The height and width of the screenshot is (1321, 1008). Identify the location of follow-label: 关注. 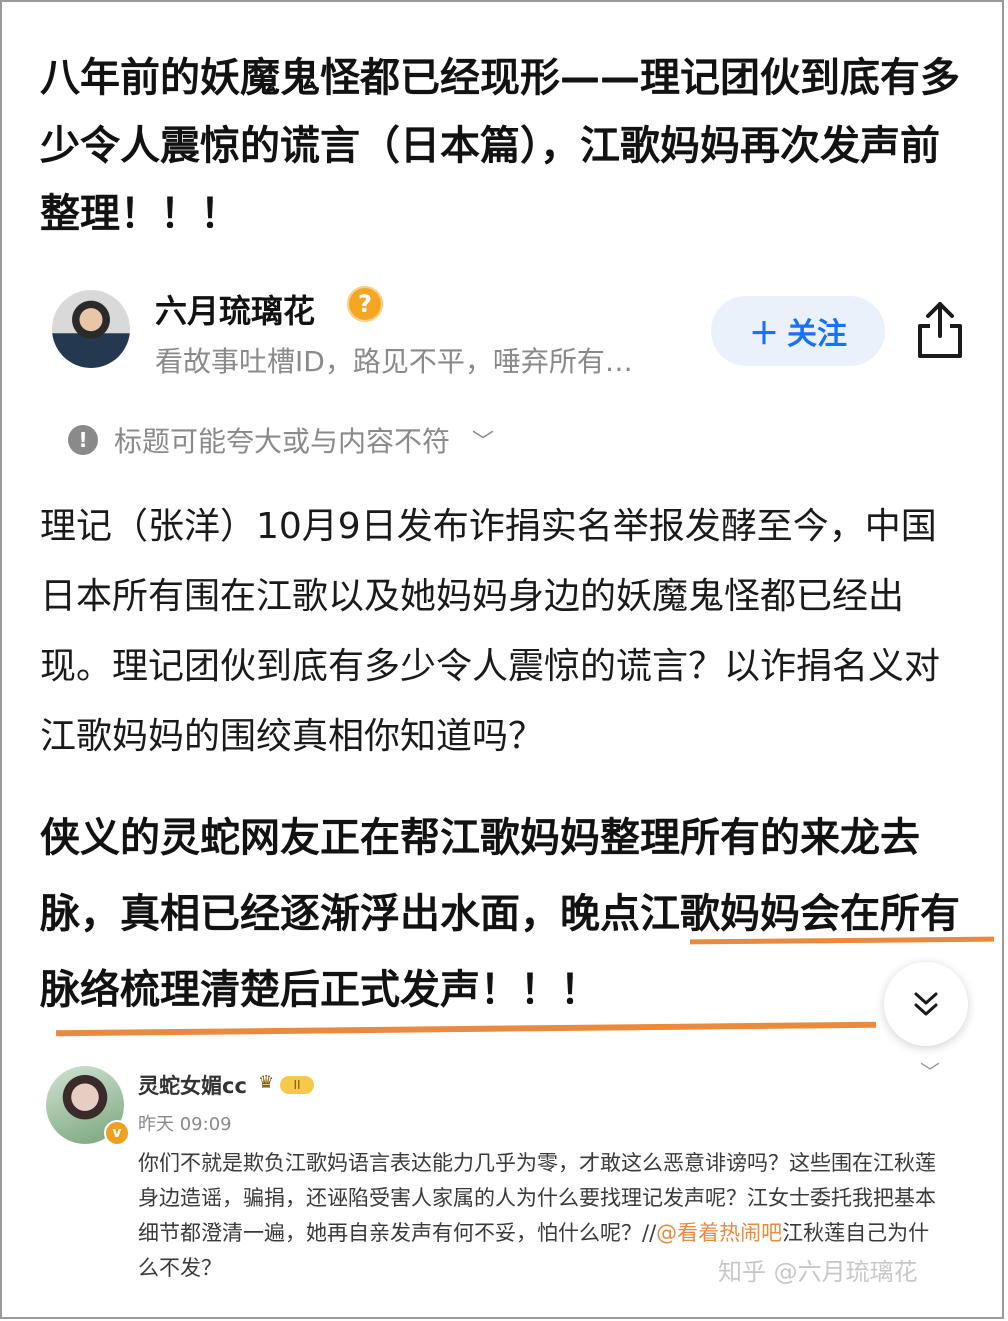
(817, 334).